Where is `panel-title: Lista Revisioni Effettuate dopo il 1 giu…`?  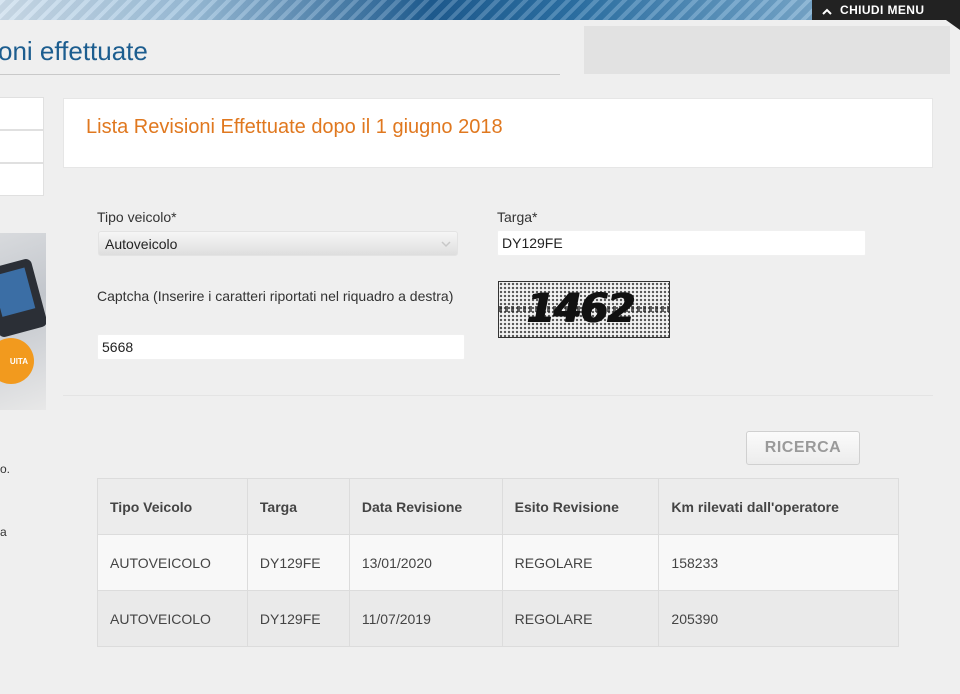 panel-title: Lista Revisioni Effettuate dopo il 1 giu… is located at coordinates (294, 127).